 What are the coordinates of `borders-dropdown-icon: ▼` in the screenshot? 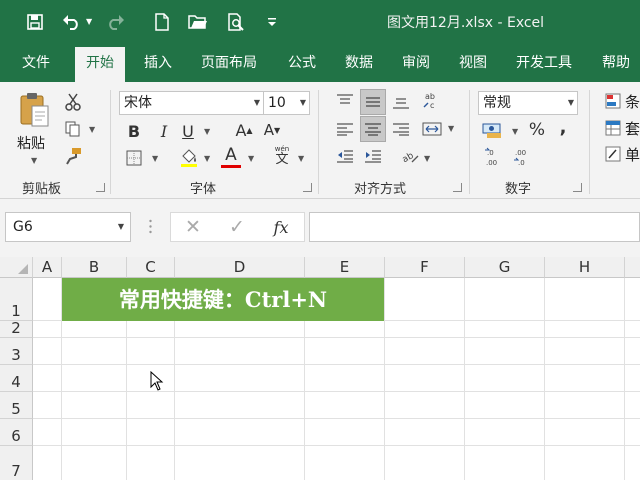 It's located at (155, 158).